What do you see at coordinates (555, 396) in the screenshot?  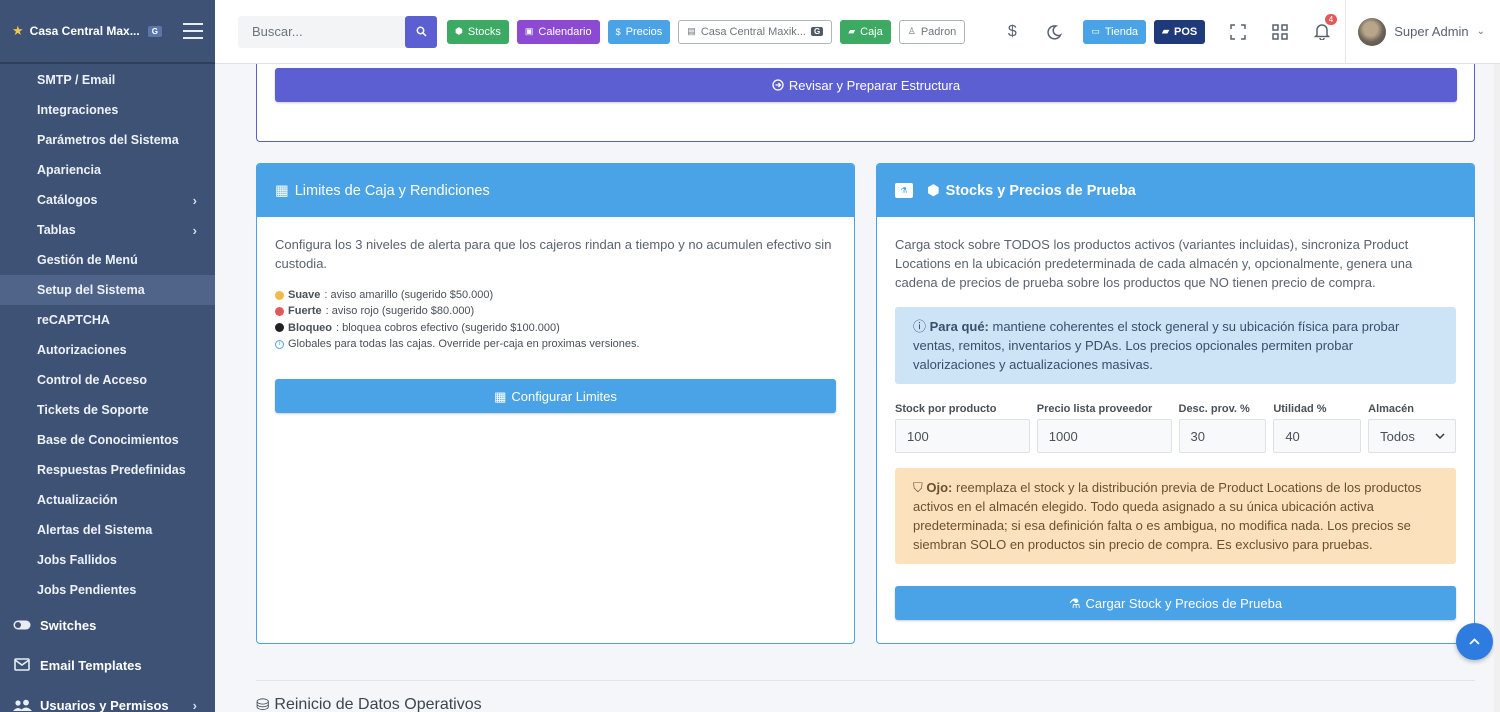 I see `configurar-limites-button: ▦ Configurar Limites` at bounding box center [555, 396].